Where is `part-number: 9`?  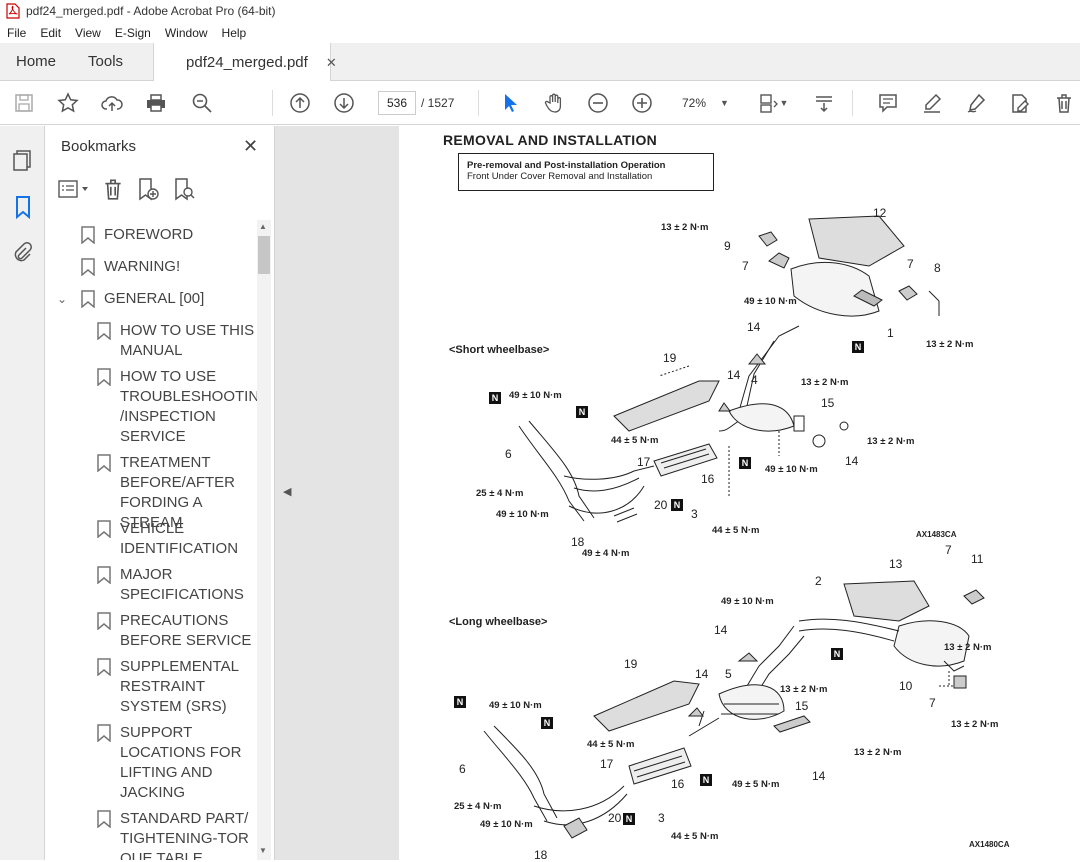 part-number: 9 is located at coordinates (727, 246).